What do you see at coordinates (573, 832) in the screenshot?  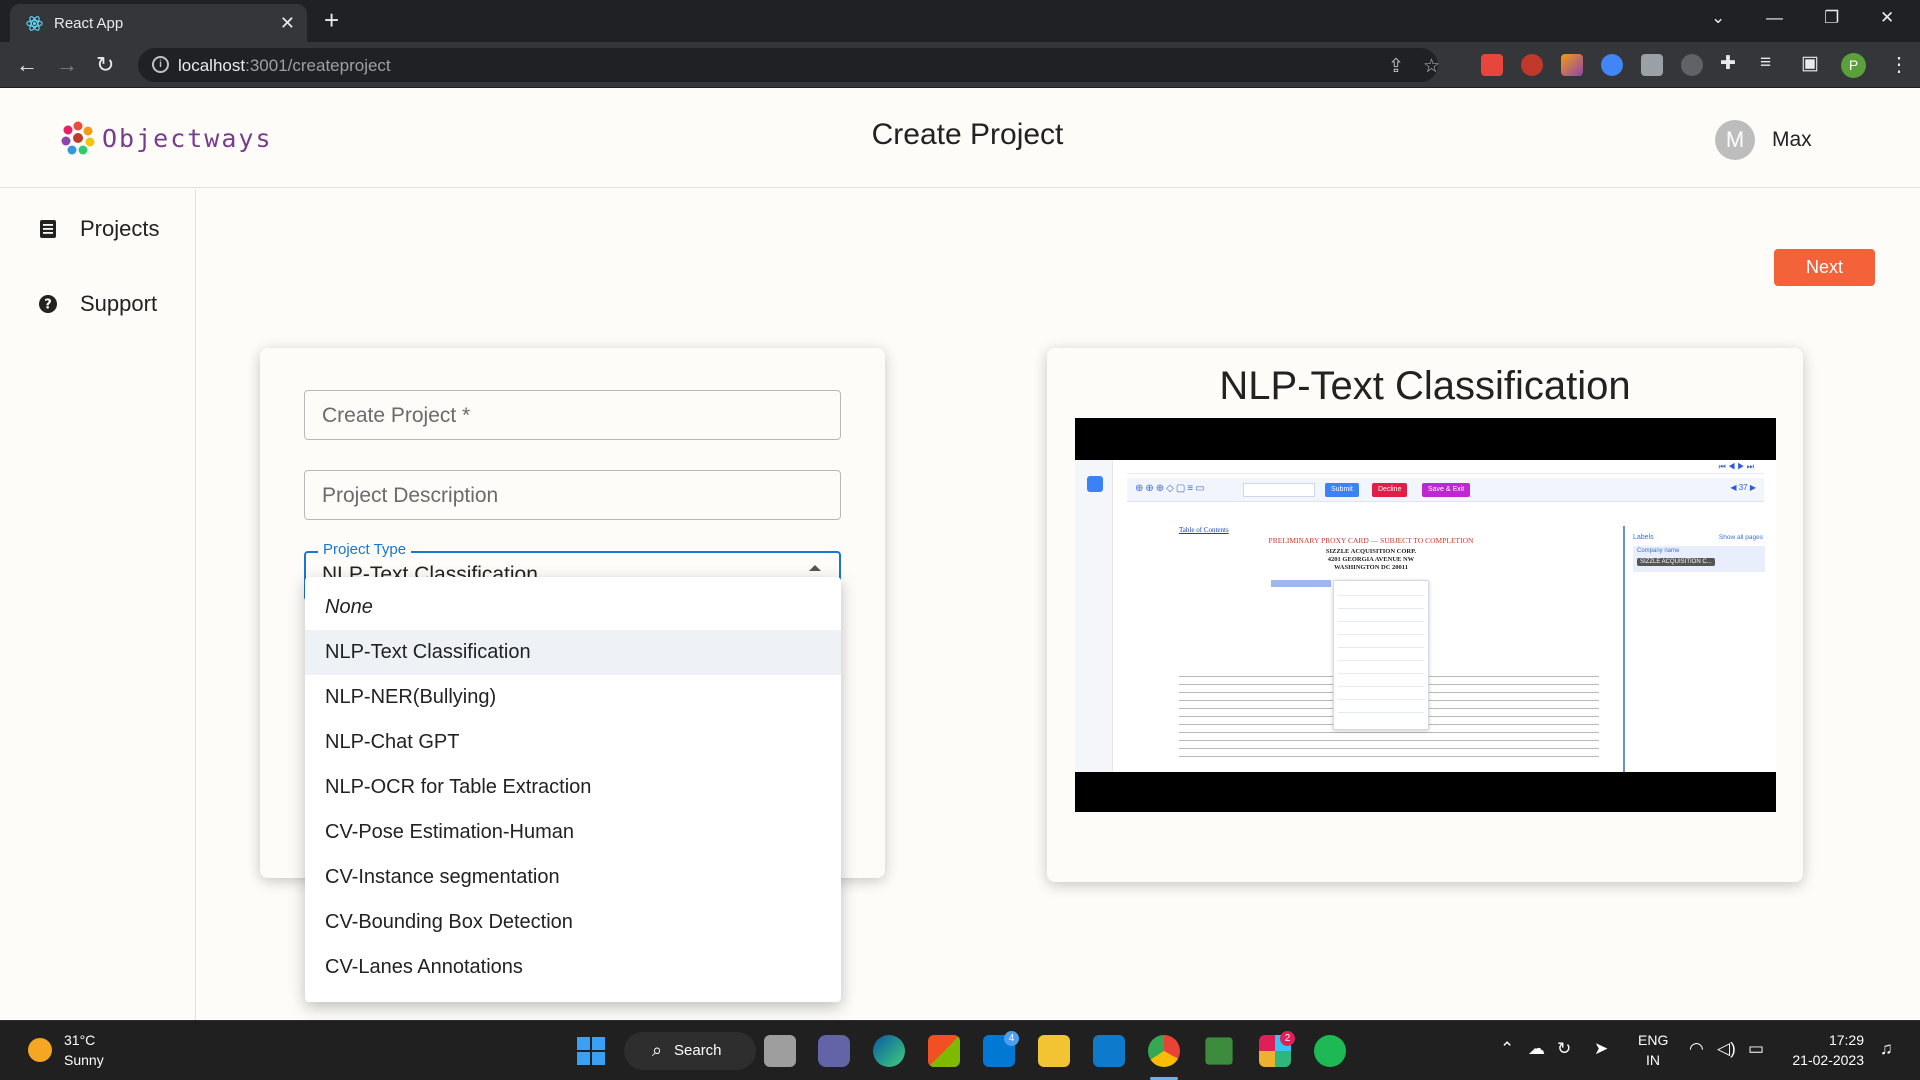 I see `menu-item-cv-pose-estimation-human: CV-Pose Estimation-Human` at bounding box center [573, 832].